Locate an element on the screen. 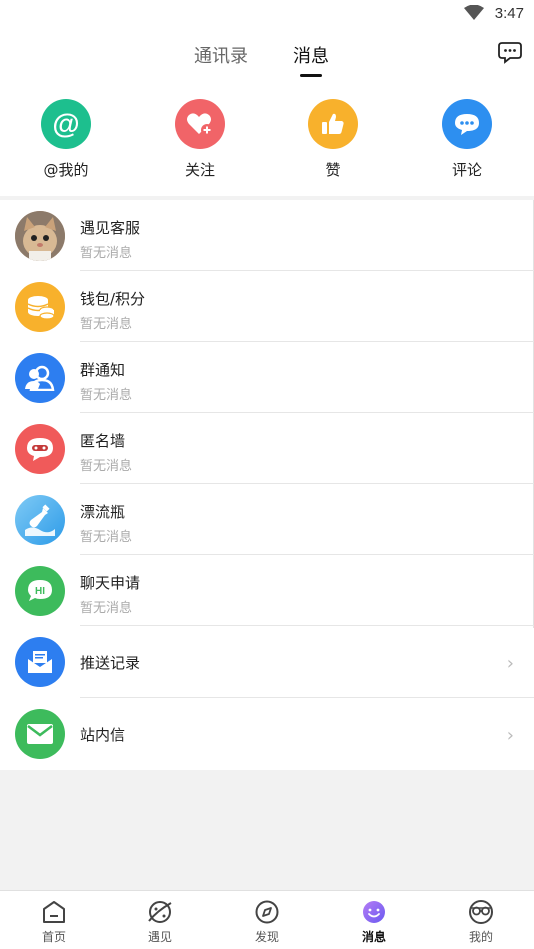 Image resolution: width=534 pixels, height=949 pixels. list-item-chat-request: HI 聊天申请 暂无消息 is located at coordinates (267, 590).